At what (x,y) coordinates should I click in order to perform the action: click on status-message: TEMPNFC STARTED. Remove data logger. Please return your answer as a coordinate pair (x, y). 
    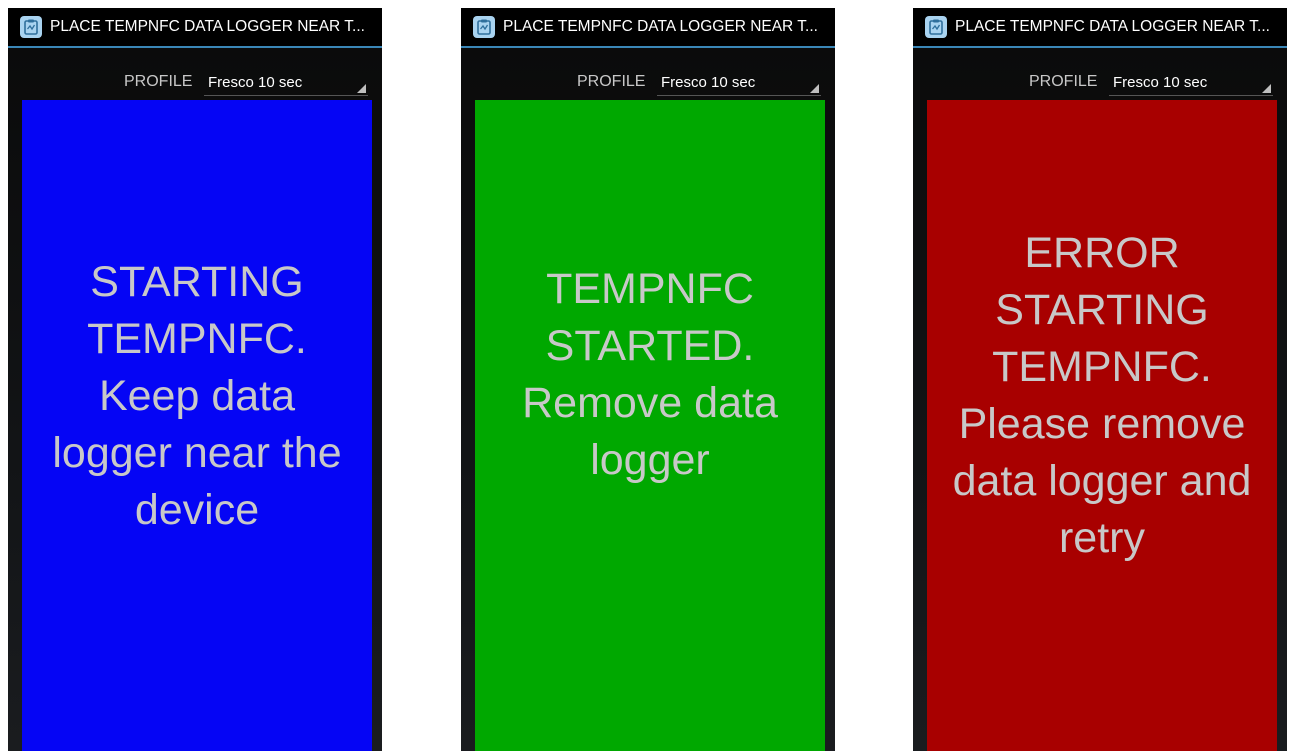
    Looking at the image, I should click on (650, 375).